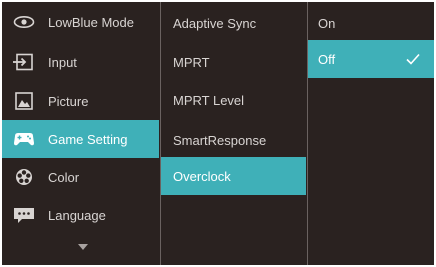 This screenshot has width=436, height=267. What do you see at coordinates (215, 23) in the screenshot?
I see `submenu-item-label: Adaptive Sync` at bounding box center [215, 23].